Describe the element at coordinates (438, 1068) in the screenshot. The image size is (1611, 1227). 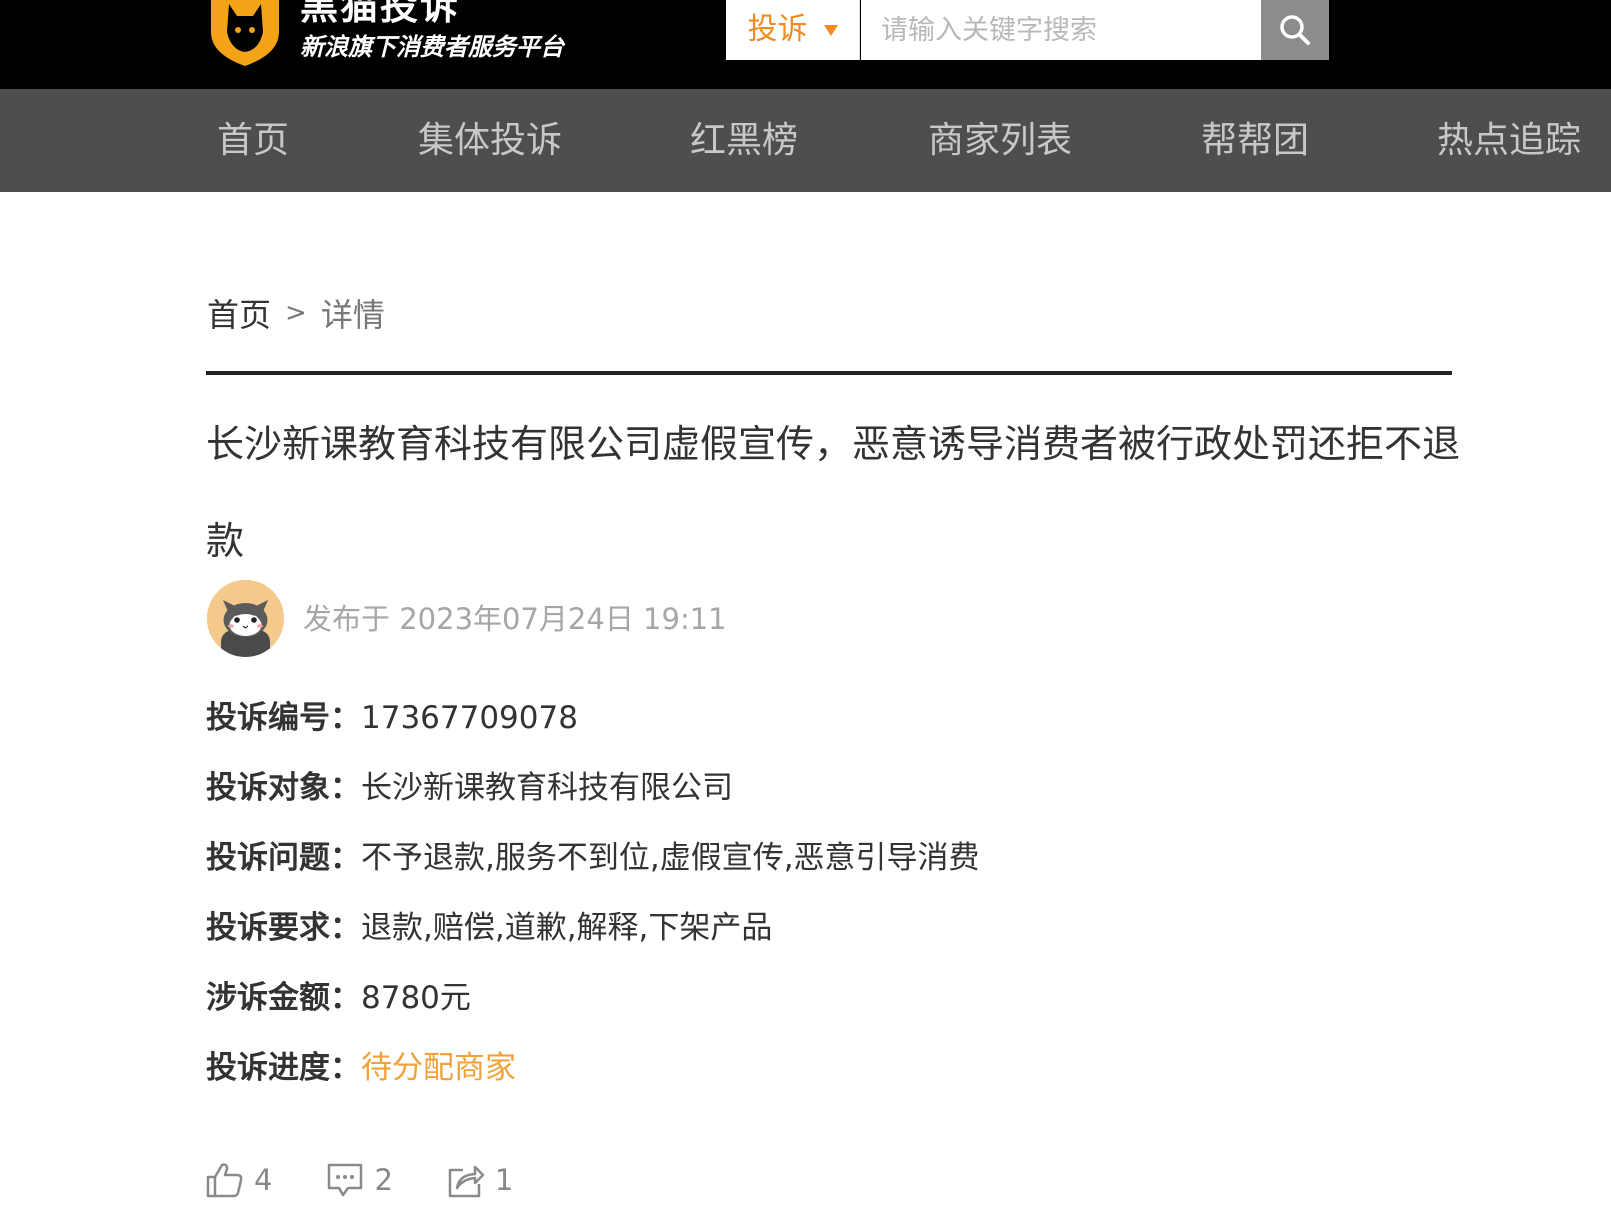
I see `status-badge: 待分配商家` at that location.